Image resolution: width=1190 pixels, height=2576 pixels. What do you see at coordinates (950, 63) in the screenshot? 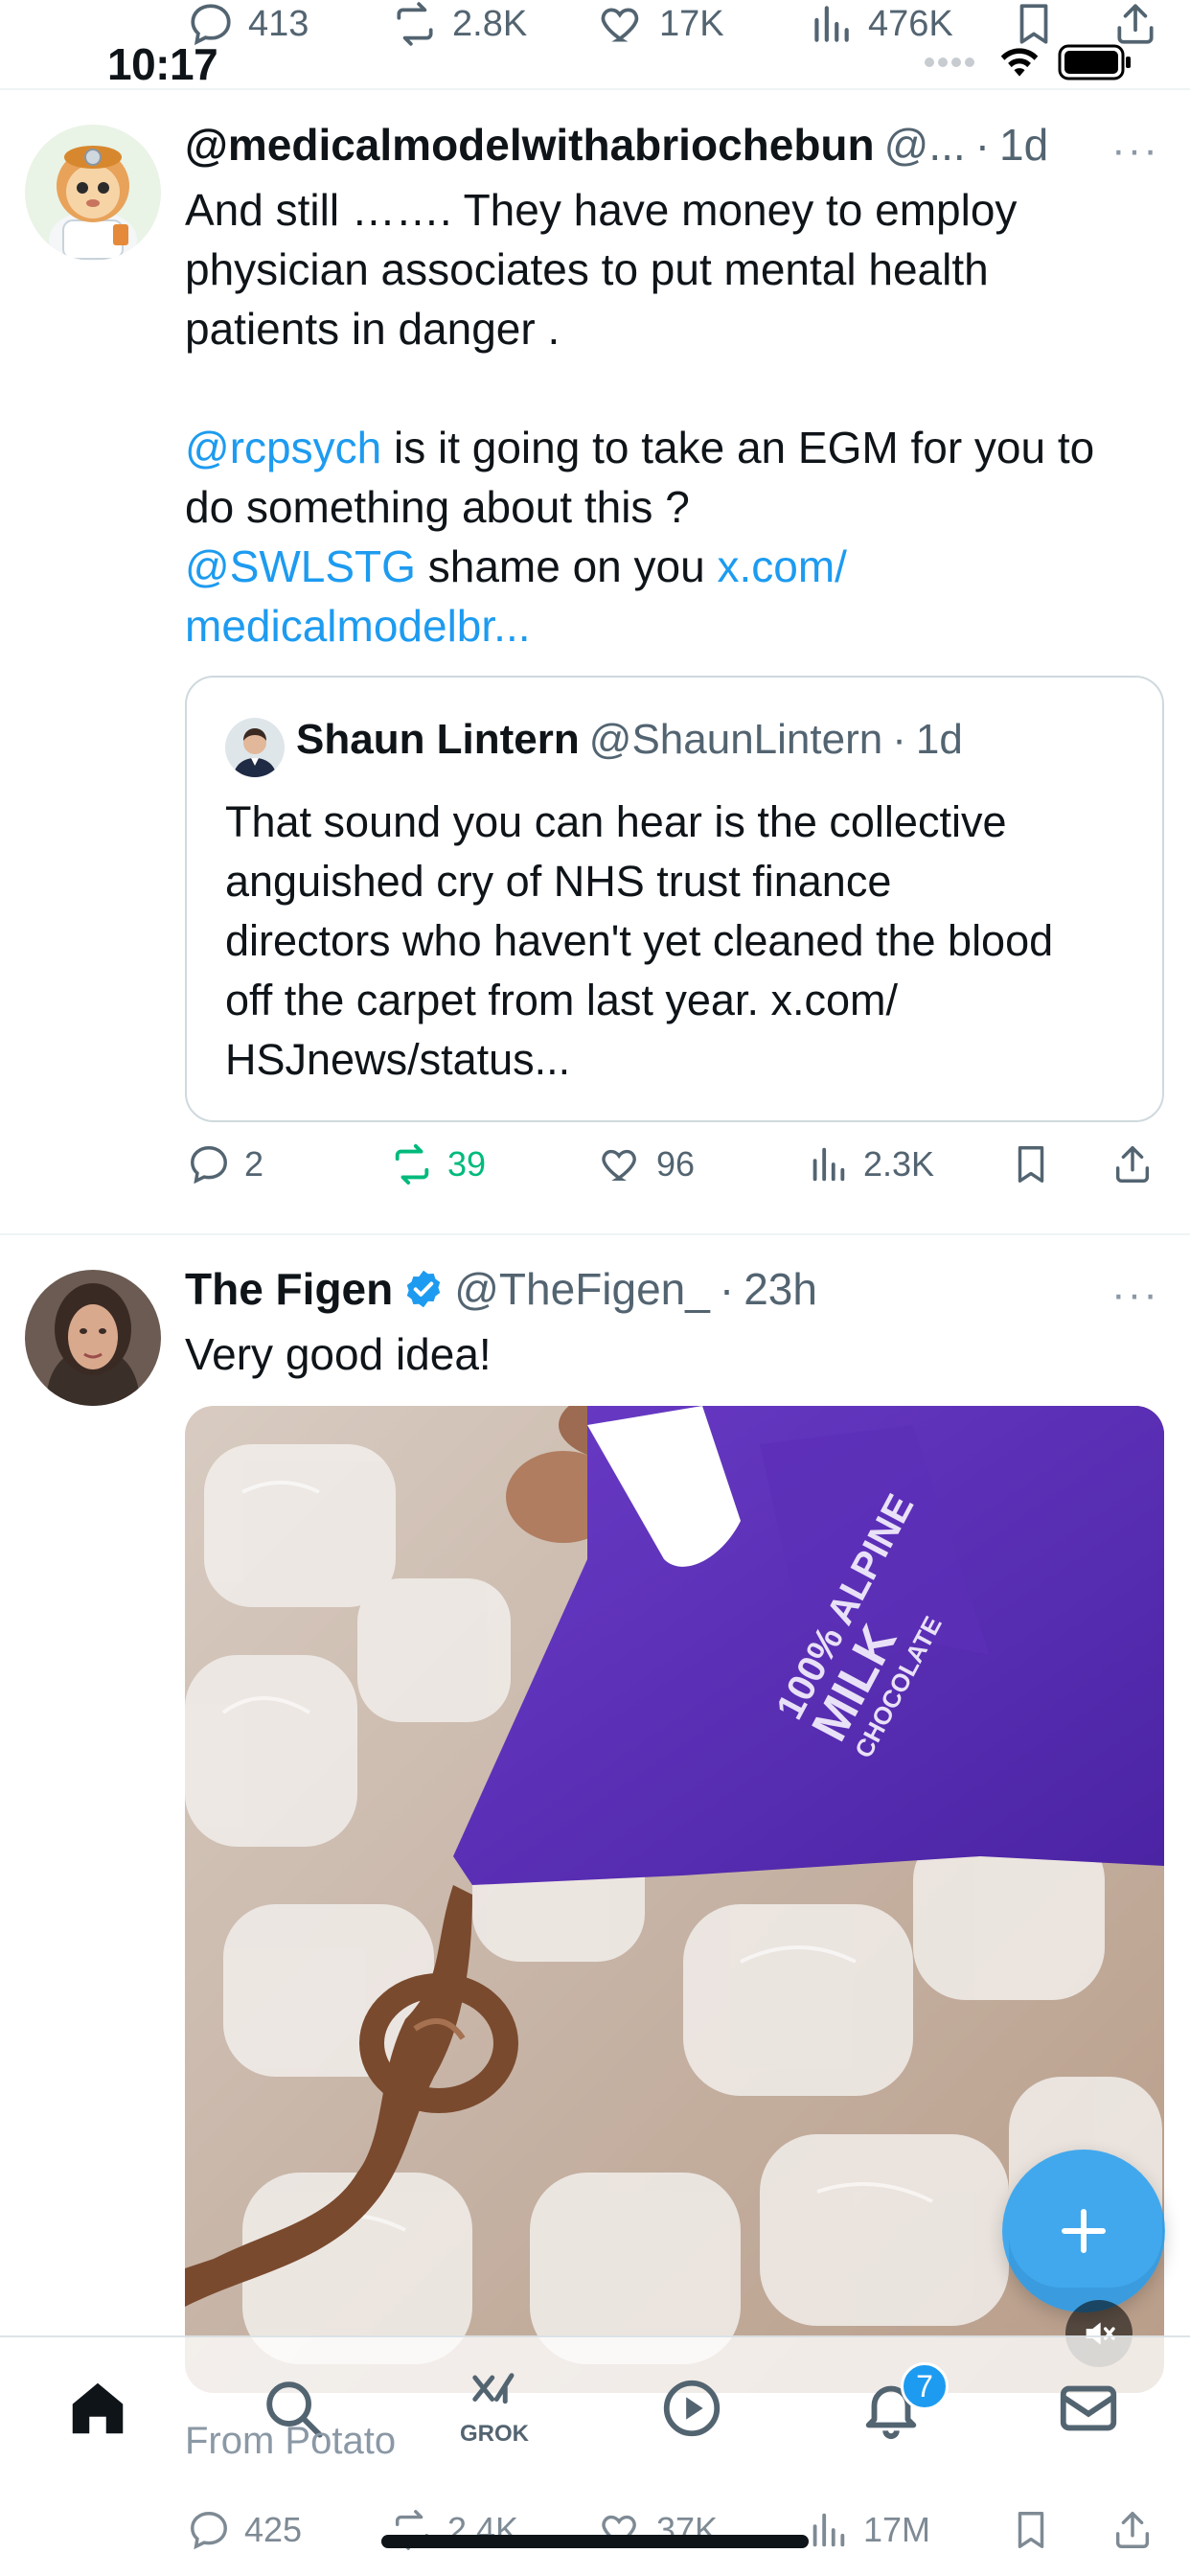
I see `signal-icon` at bounding box center [950, 63].